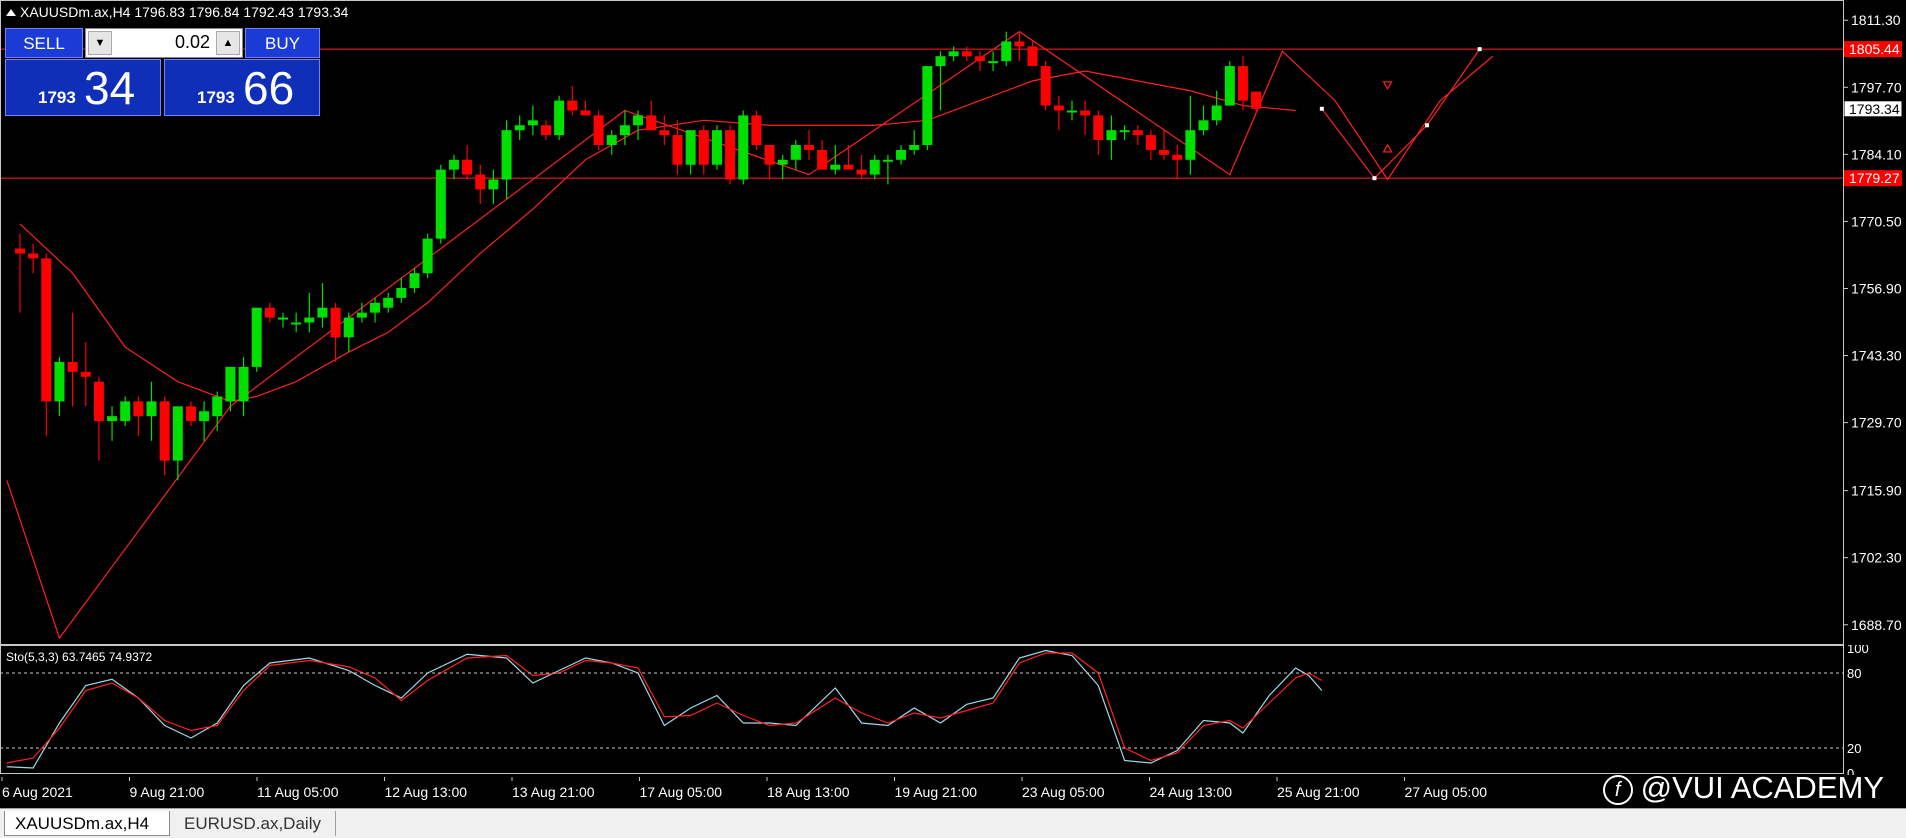 Image resolution: width=1906 pixels, height=838 pixels. I want to click on price-label: 1770.50, so click(1876, 221).